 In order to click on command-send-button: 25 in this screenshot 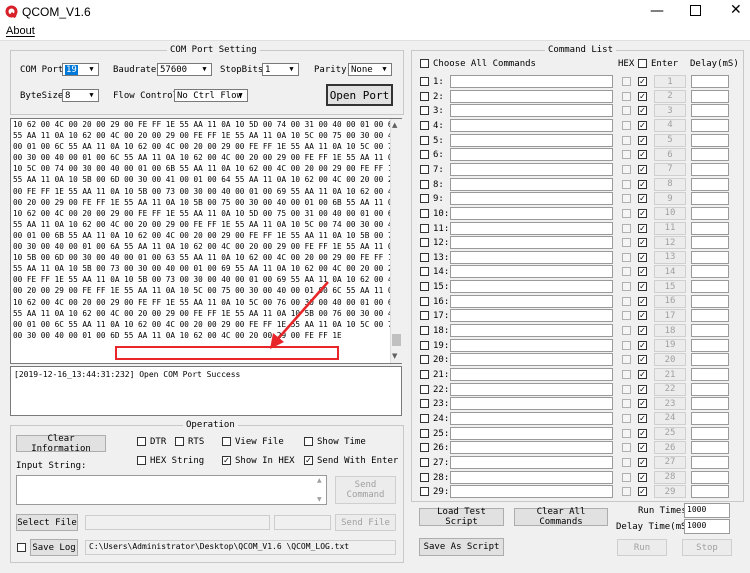, I will do `click(670, 433)`.